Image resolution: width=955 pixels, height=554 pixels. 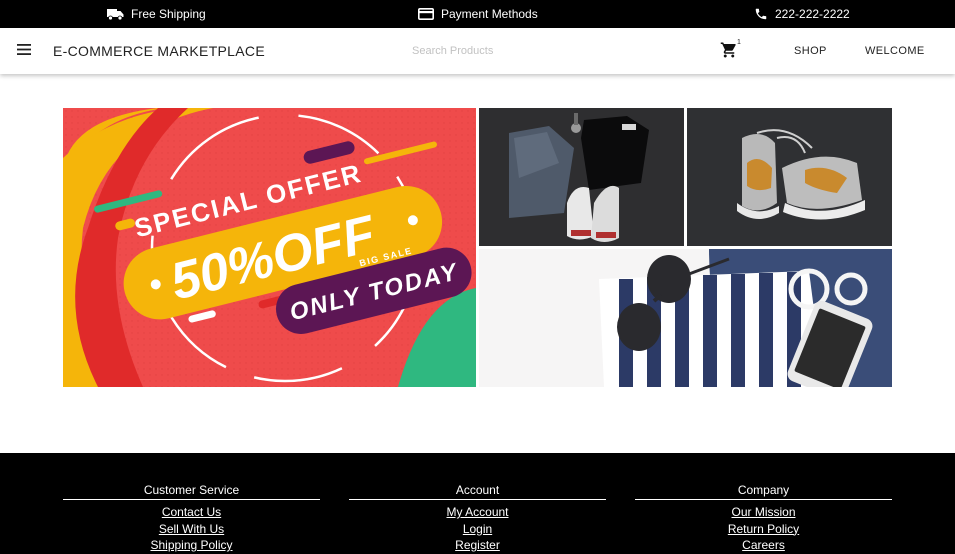 I want to click on phone-item: 222-222-2222, so click(x=802, y=14).